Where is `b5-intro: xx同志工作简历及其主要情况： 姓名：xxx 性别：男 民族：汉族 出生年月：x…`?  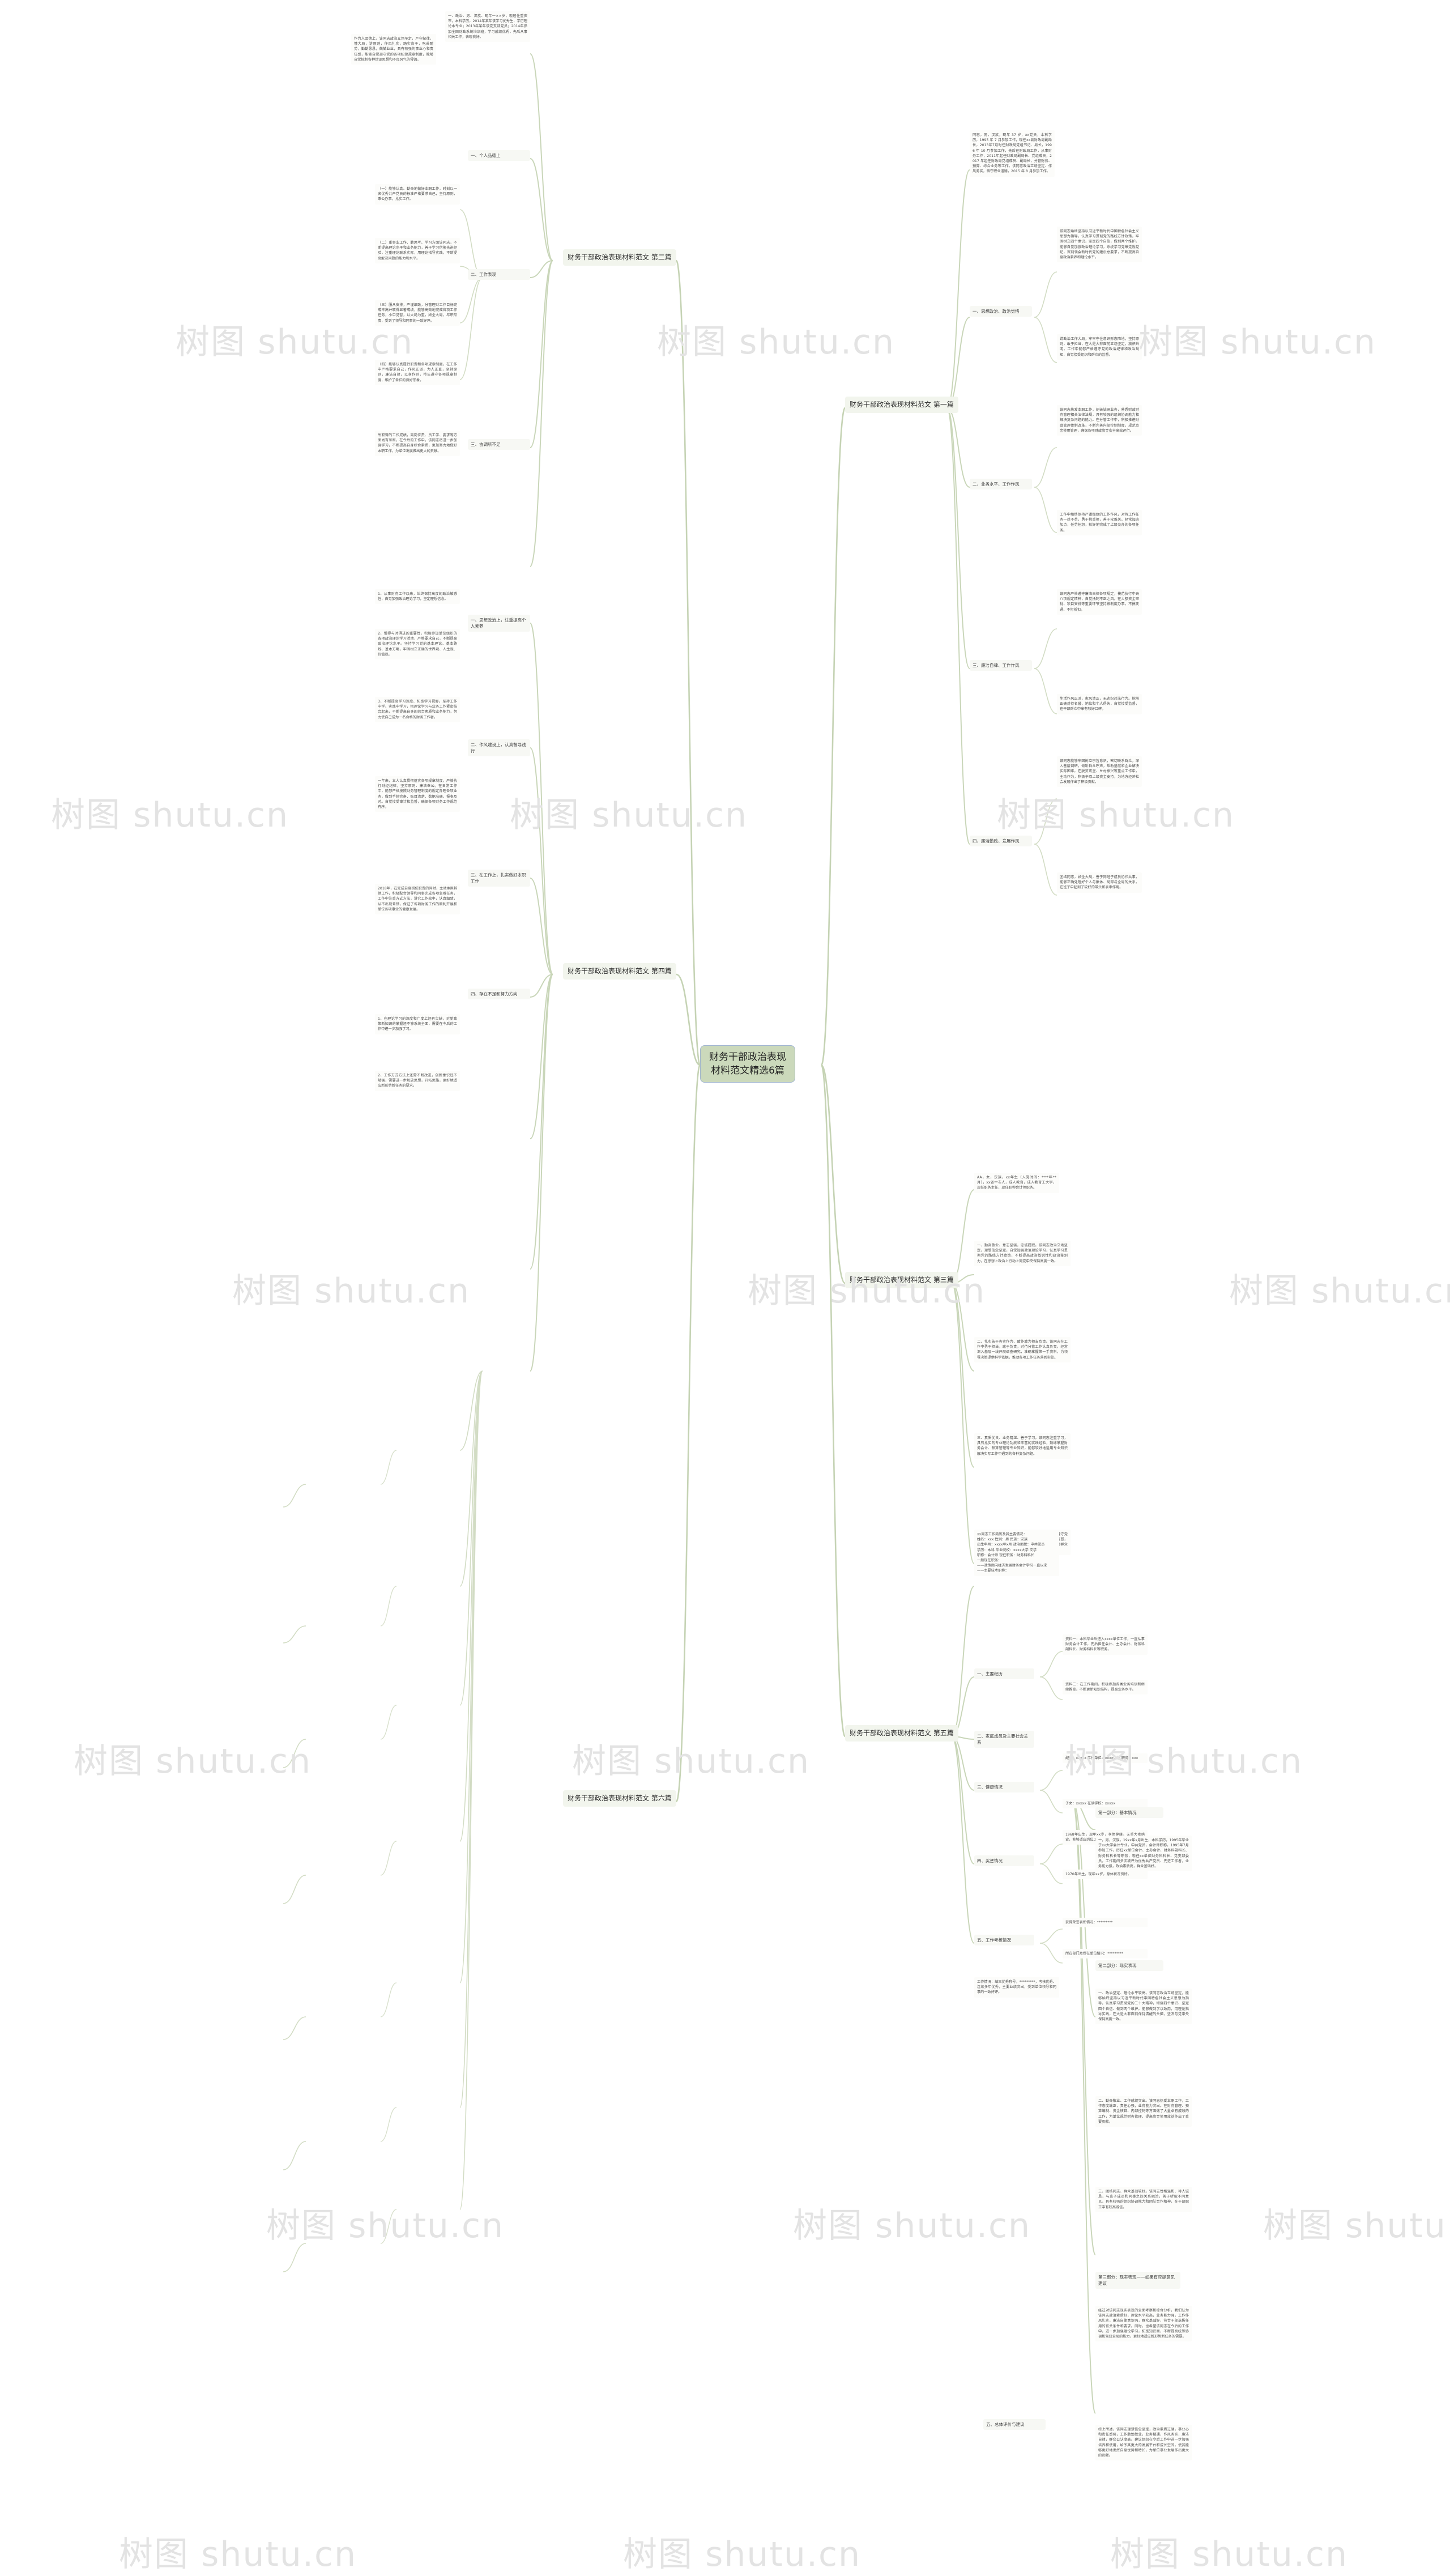
b5-intro: xx同志工作简历及其主要情况： 姓名：xxx 性别：男 民族：汉族 出生年月：x… is located at coordinates (1016, 1553).